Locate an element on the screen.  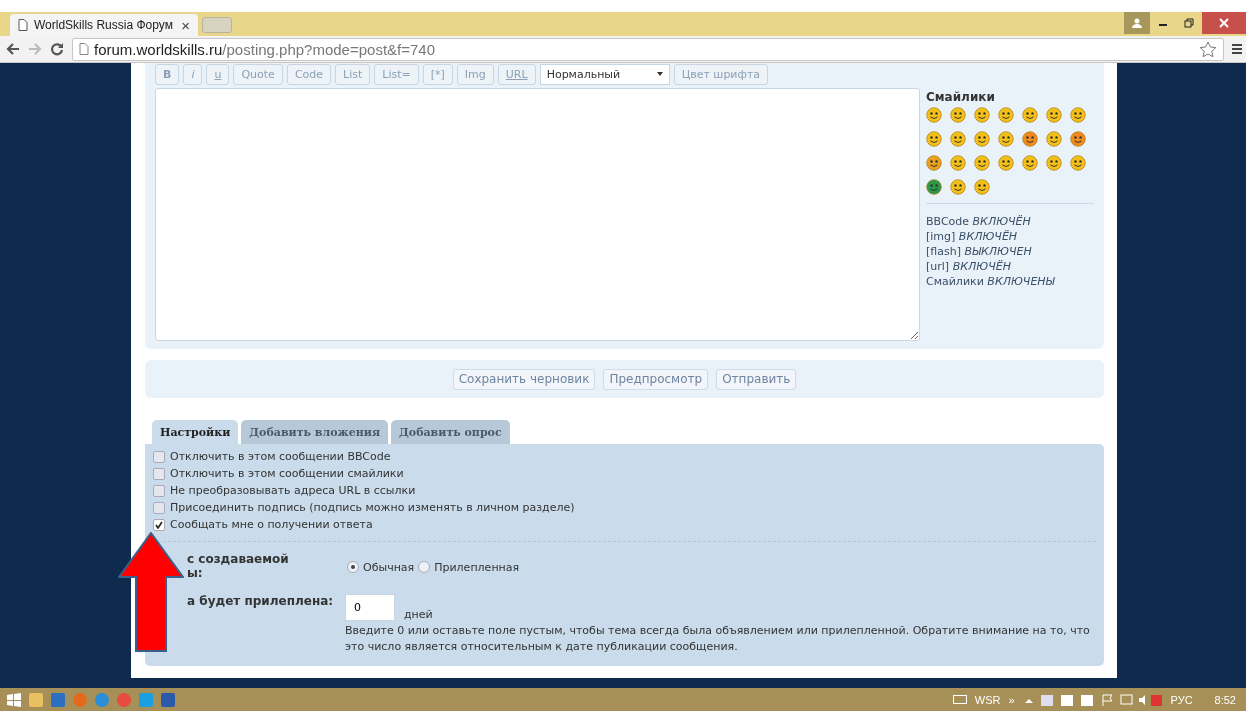
browser-tab: WorldSkills Russia Форум × is located at coordinates (104, 25).